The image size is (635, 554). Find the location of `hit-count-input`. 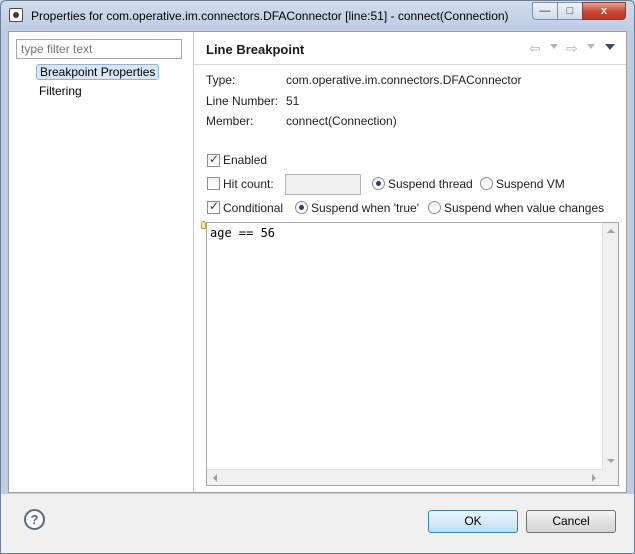

hit-count-input is located at coordinates (323, 184).